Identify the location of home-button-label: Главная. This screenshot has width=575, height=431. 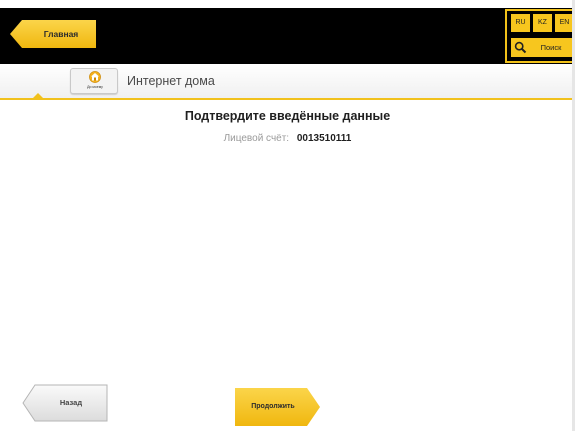
(61, 34).